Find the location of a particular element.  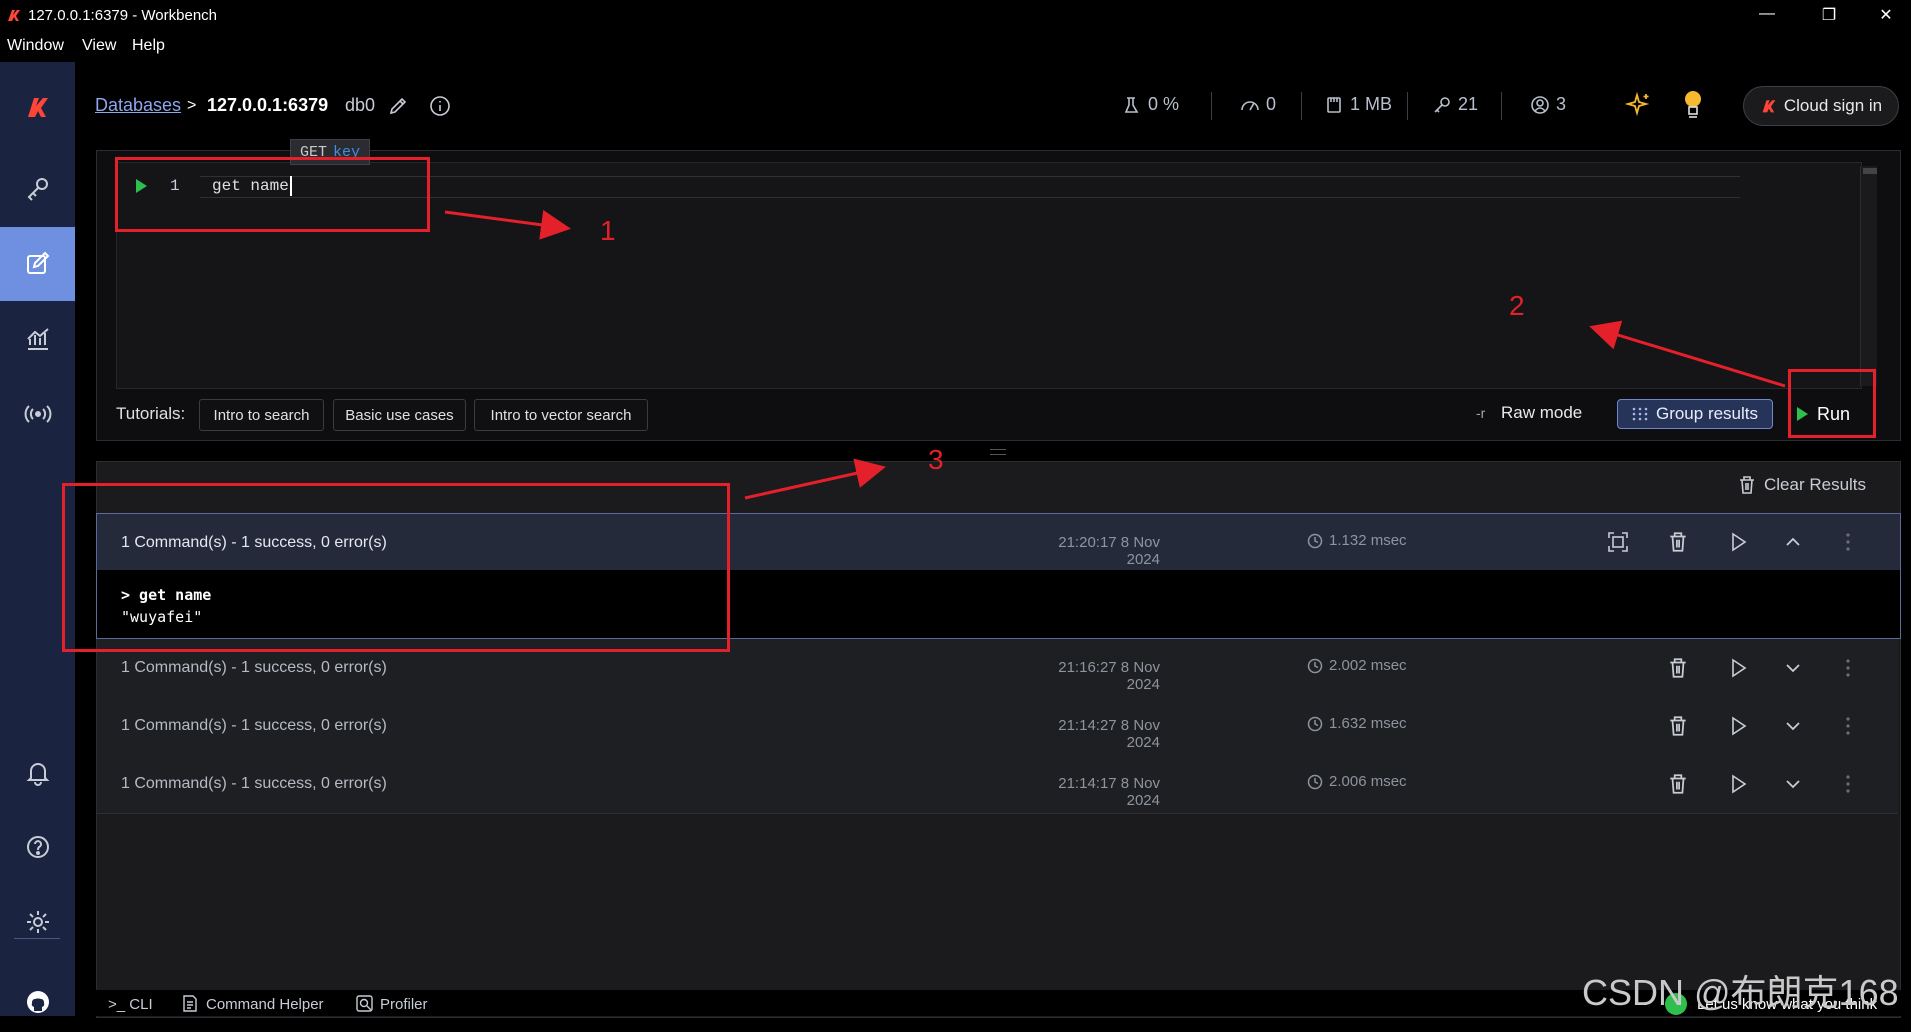

editor-scrollbar is located at coordinates (1868, 276).